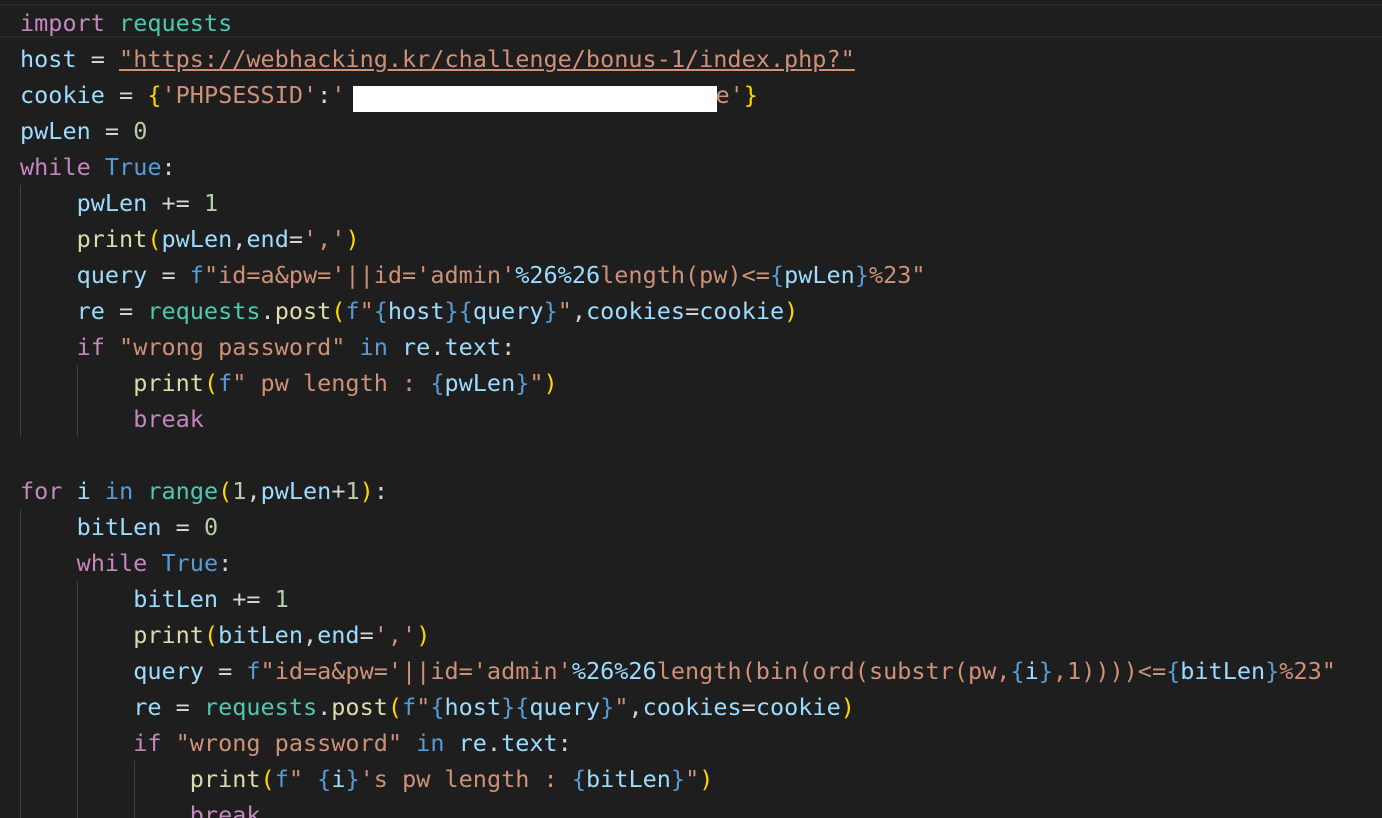 The width and height of the screenshot is (1382, 818). I want to click on token: "id=a&pw='||id='admin', so click(359, 275).